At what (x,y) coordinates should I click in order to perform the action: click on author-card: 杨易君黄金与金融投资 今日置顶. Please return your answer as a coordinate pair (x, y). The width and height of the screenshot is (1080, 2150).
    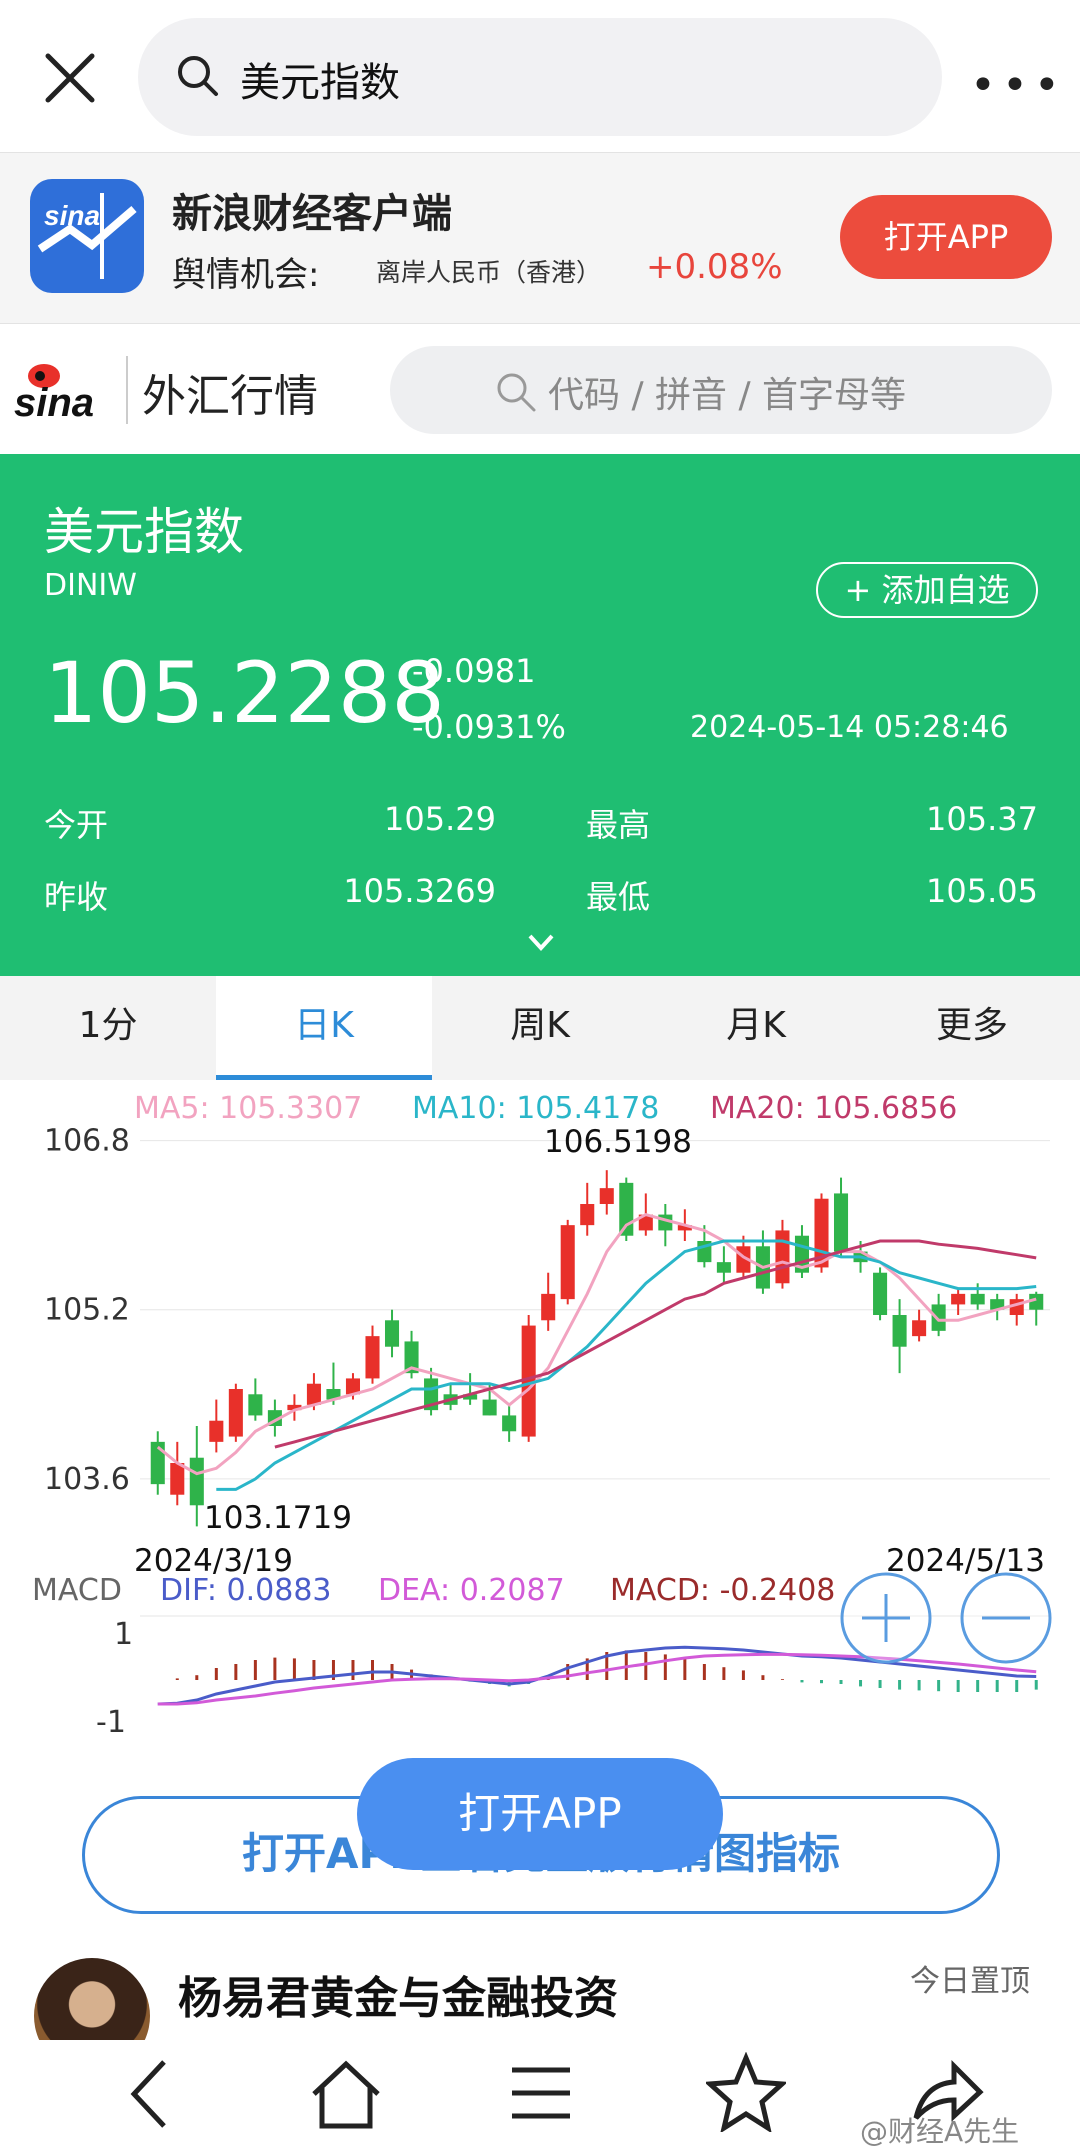
    Looking at the image, I should click on (540, 2007).